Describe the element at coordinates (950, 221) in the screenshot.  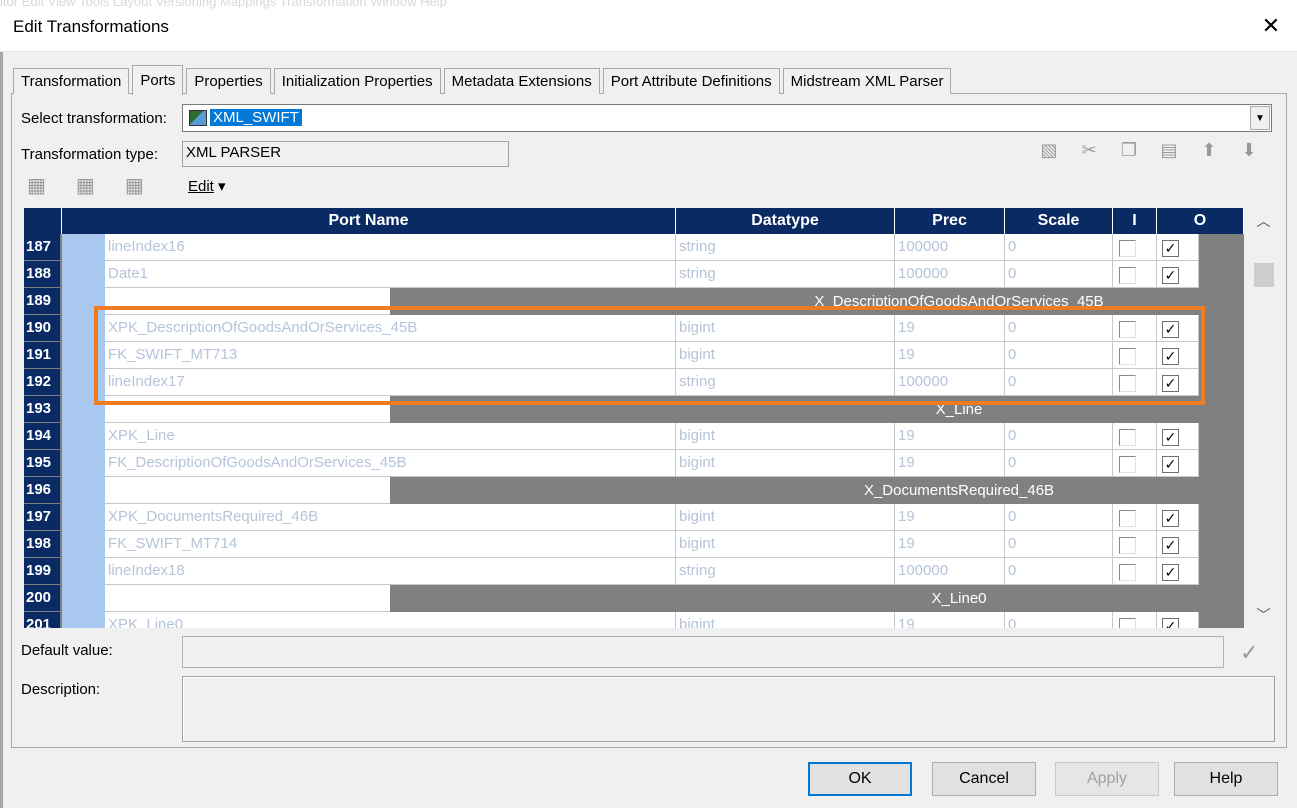
I see `column-header-prec: Prec` at that location.